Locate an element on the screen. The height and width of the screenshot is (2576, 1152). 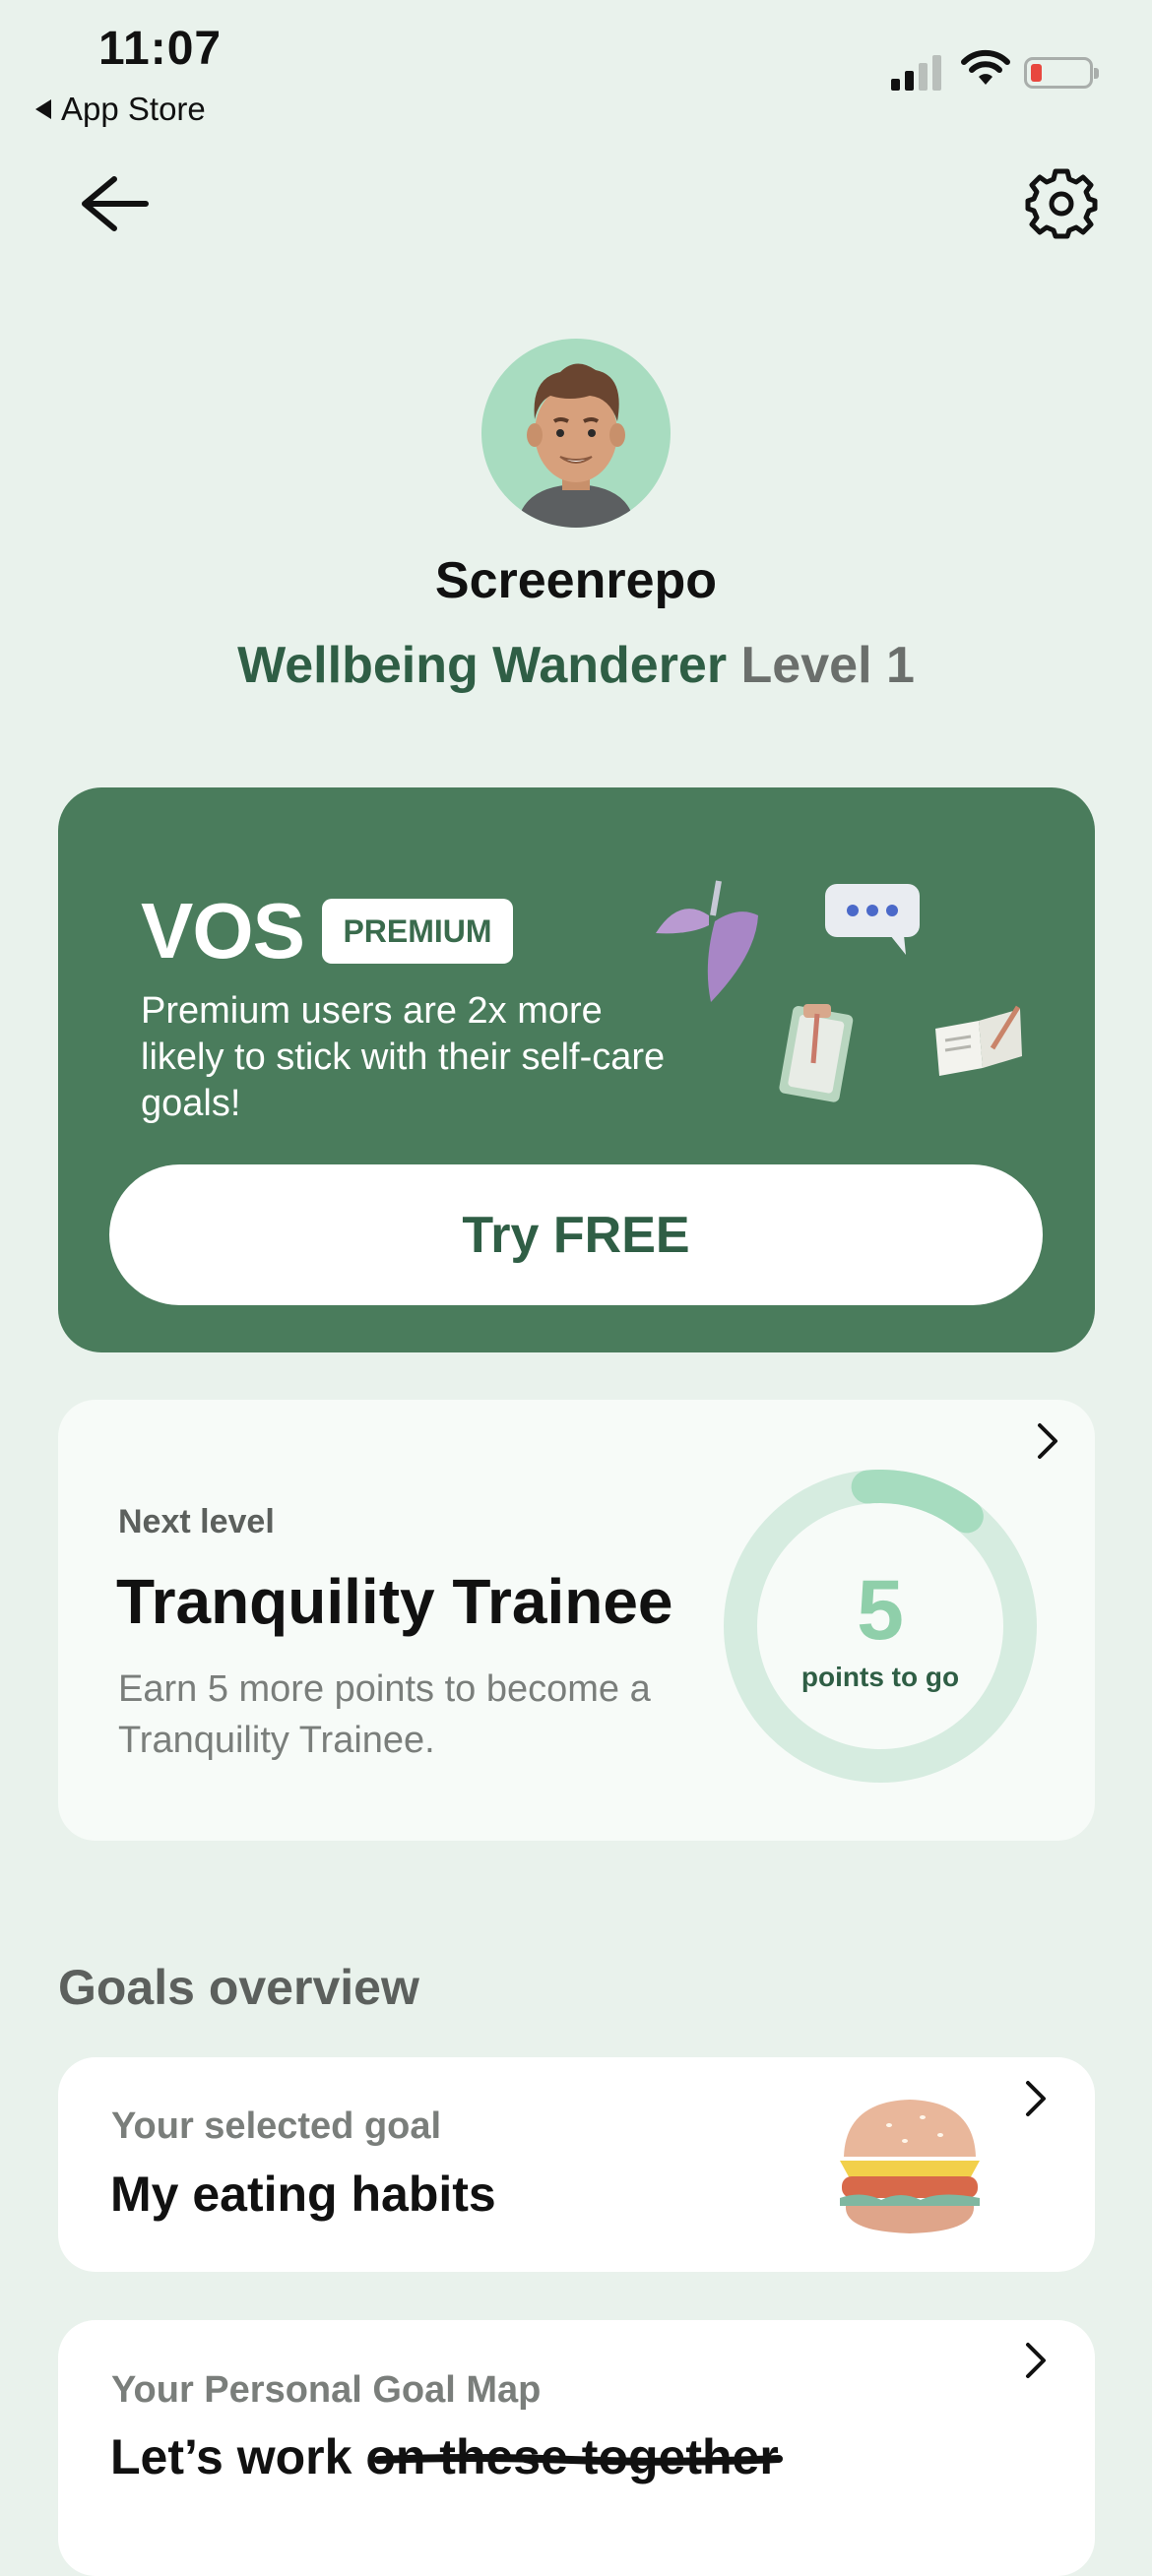
lungs-icon is located at coordinates (707, 941).